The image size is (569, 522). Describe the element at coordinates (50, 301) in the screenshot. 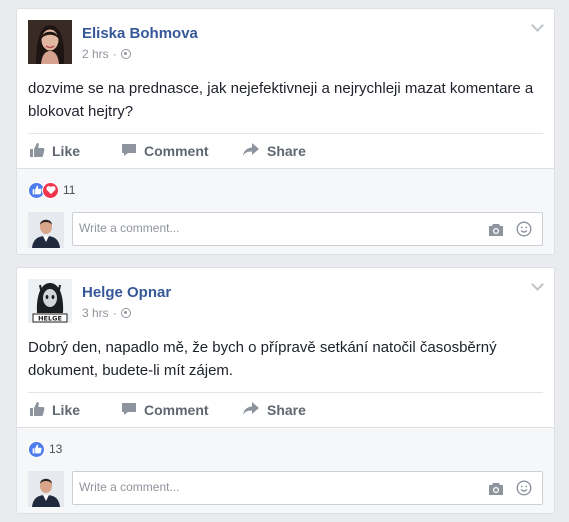

I see `author-avatar: HELGE` at that location.